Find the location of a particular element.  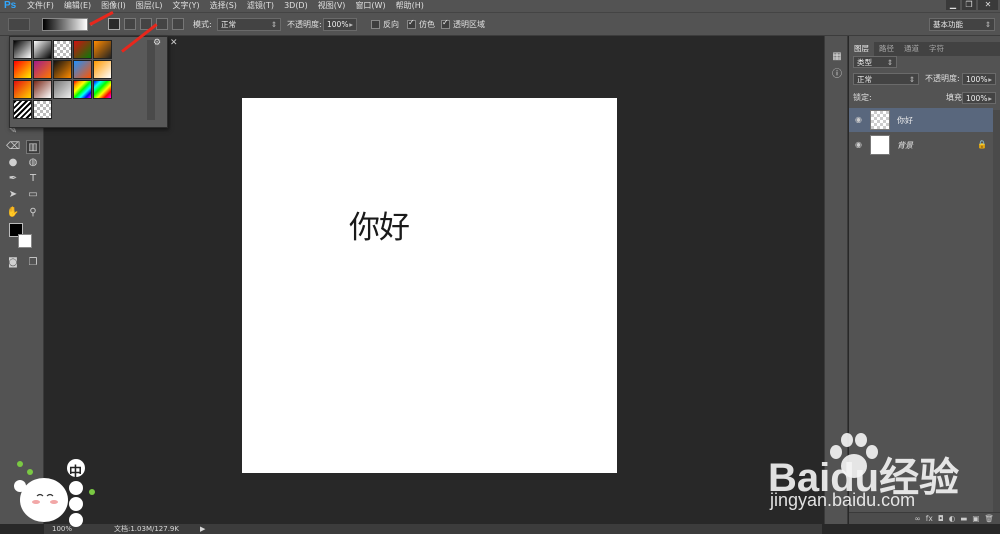

opacity-value: 100% is located at coordinates (338, 24).